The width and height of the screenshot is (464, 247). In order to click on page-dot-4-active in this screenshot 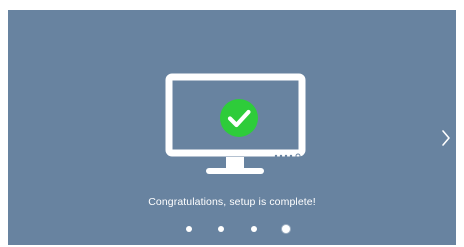, I will do `click(286, 229)`.